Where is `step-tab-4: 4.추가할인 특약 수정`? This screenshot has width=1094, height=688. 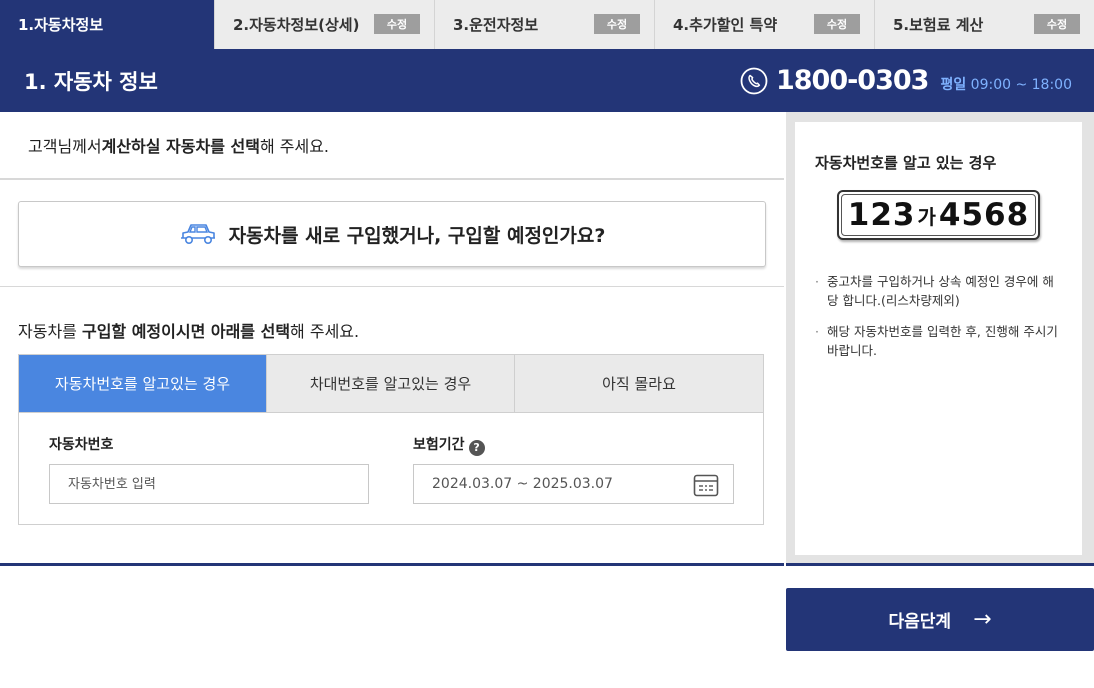 step-tab-4: 4.추가할인 특약 수정 is located at coordinates (765, 24).